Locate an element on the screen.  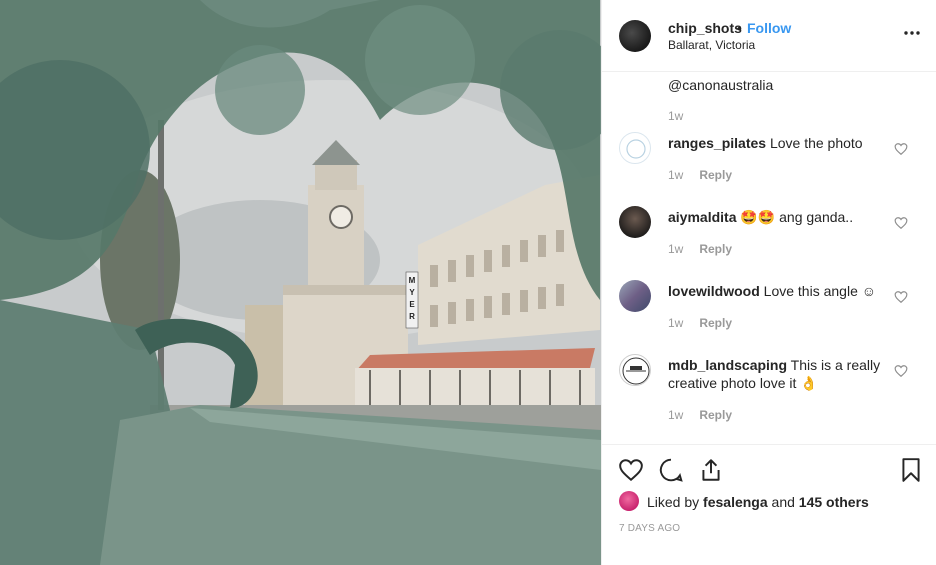
author-avatar is located at coordinates (635, 36).